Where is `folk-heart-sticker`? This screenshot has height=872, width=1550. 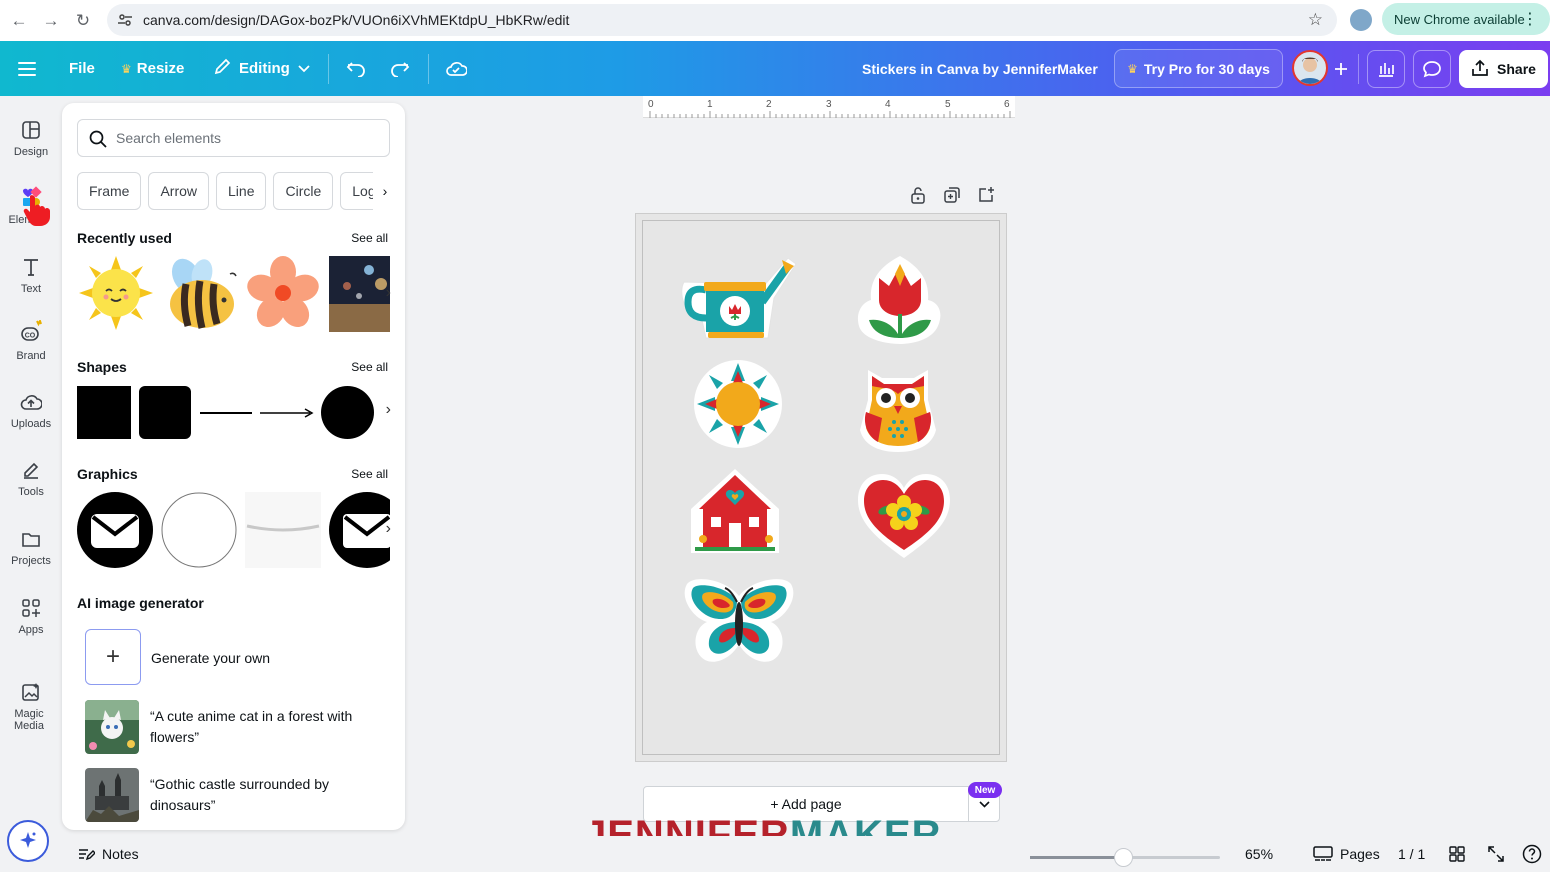
folk-heart-sticker is located at coordinates (904, 516).